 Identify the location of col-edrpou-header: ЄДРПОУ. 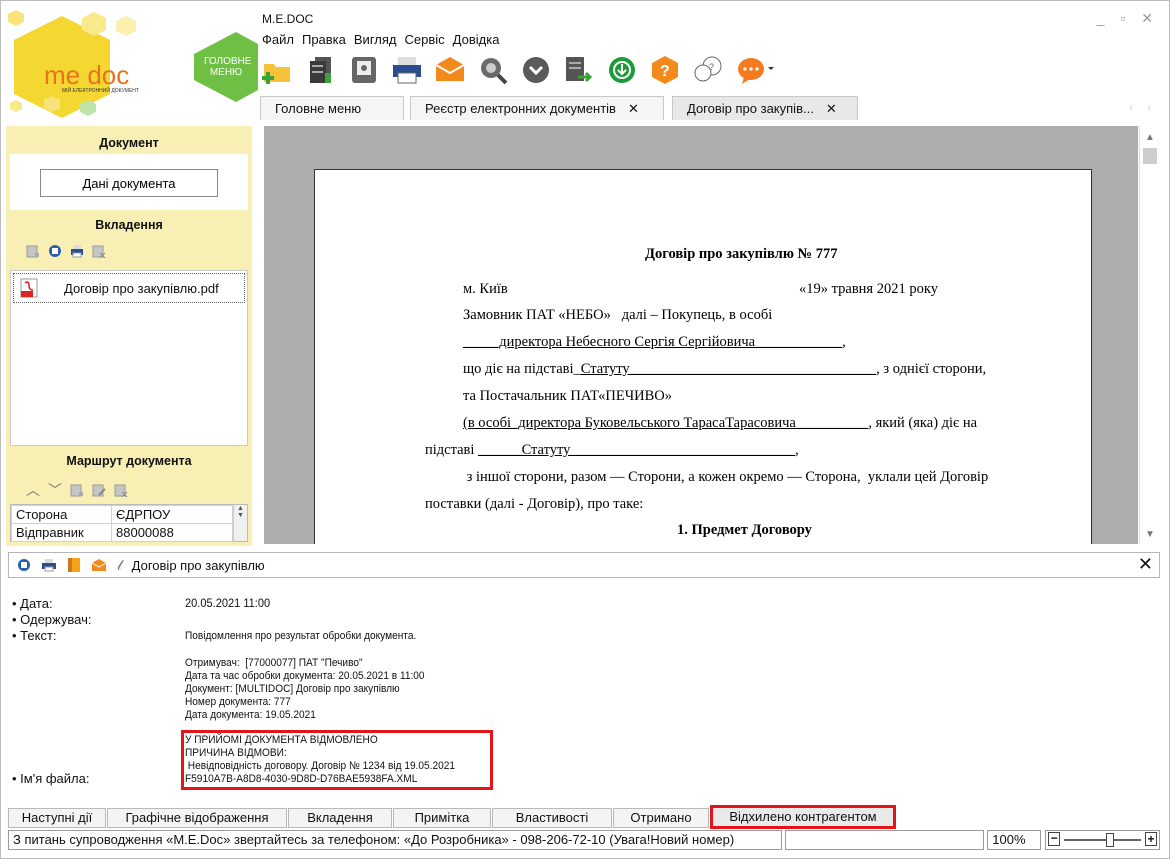
(172, 514).